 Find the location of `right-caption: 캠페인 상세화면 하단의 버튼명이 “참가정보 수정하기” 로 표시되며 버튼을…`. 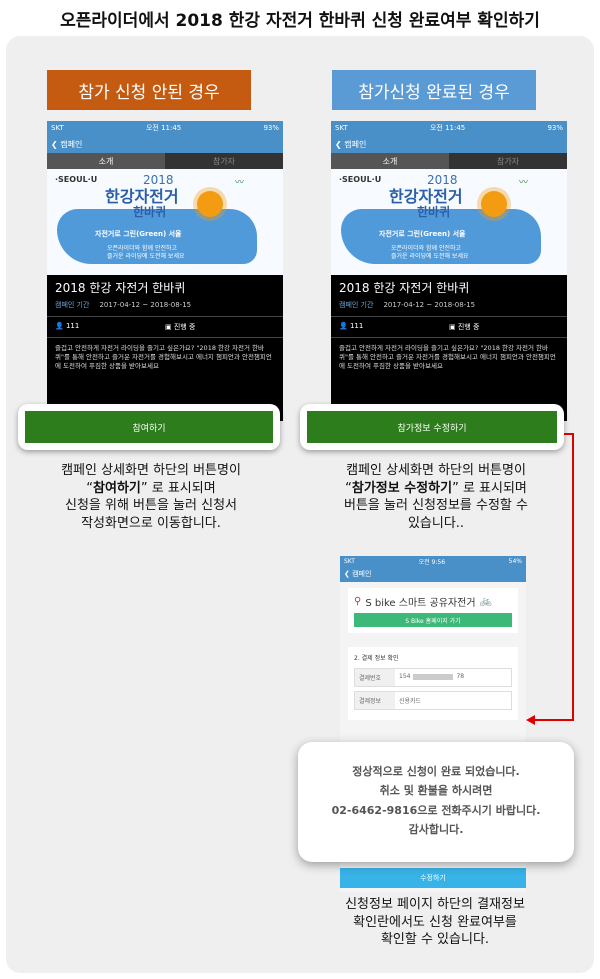

right-caption: 캠페인 상세화면 하단의 버튼명이 “참가정보 수정하기” 로 표시되며 버튼을… is located at coordinates (436, 497).